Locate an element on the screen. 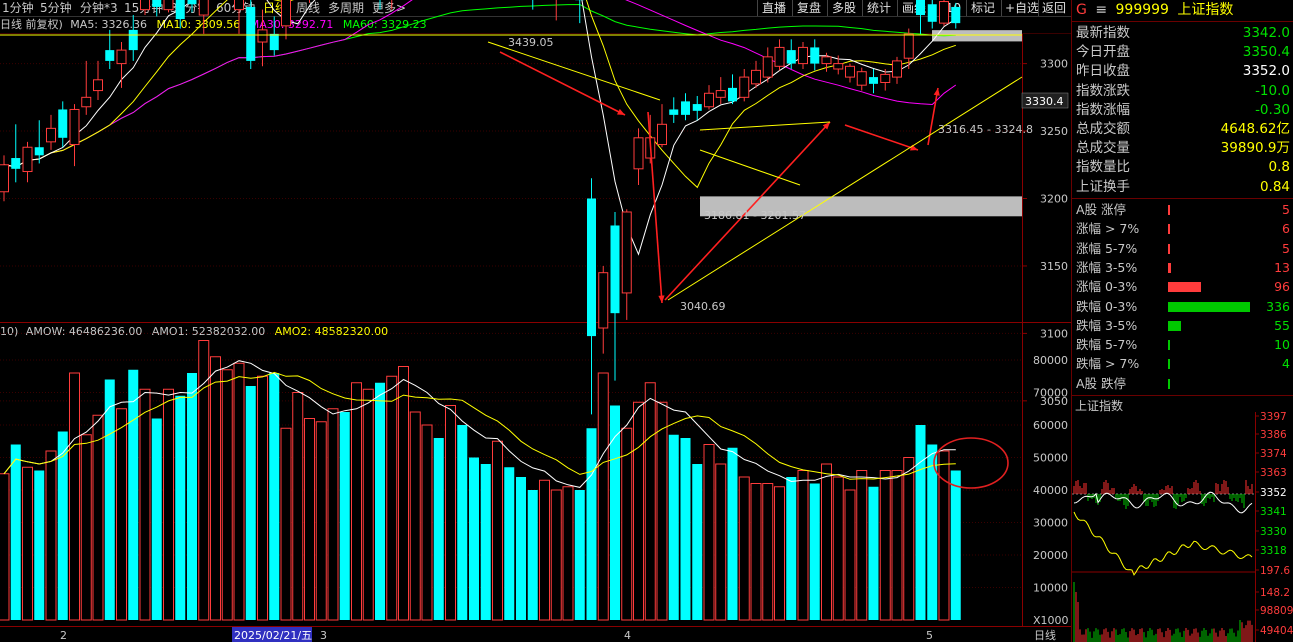 The height and width of the screenshot is (642, 1293). breadth-row-label: 涨幅 5-7% is located at coordinates (1107, 248).